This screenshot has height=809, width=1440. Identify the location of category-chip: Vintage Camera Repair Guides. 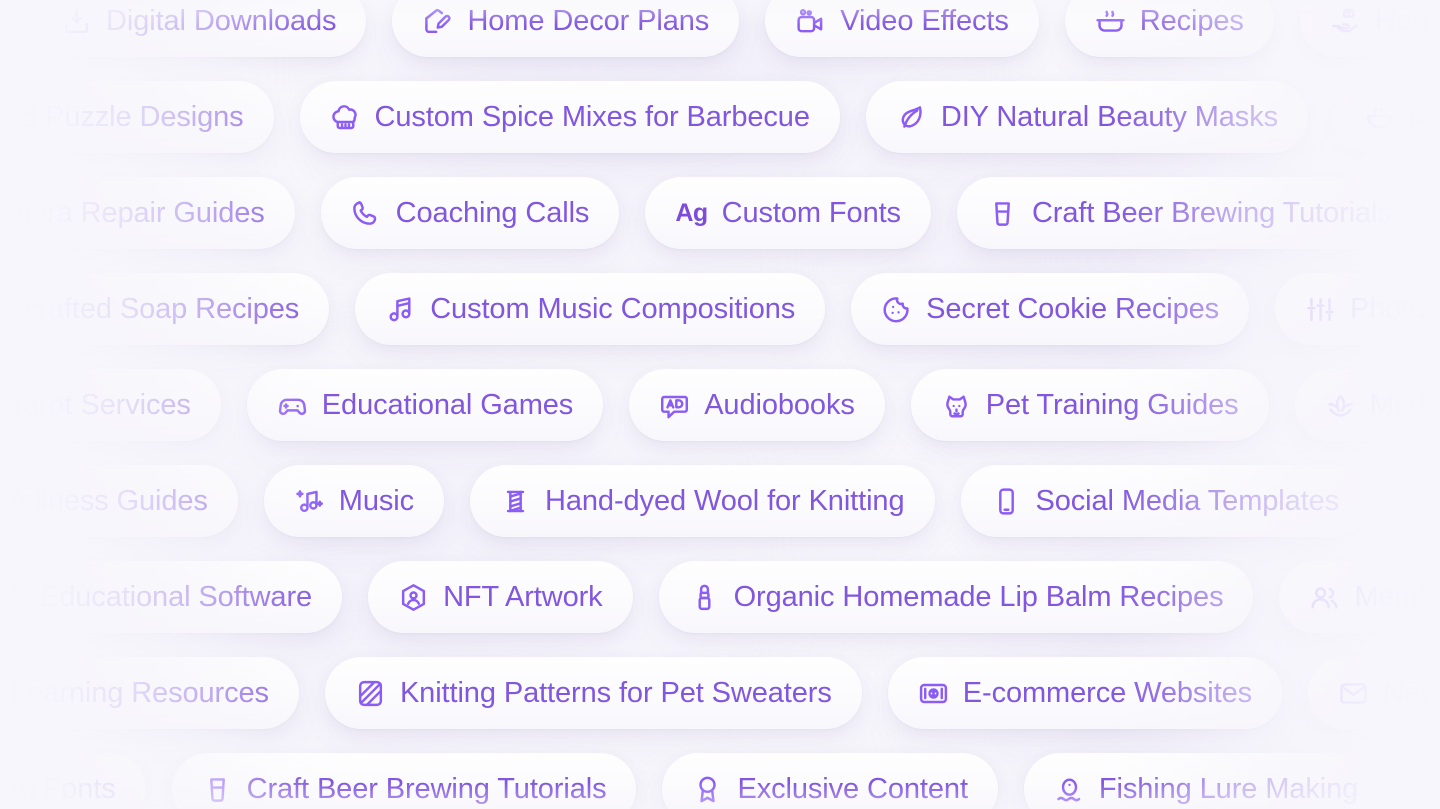
(147, 213).